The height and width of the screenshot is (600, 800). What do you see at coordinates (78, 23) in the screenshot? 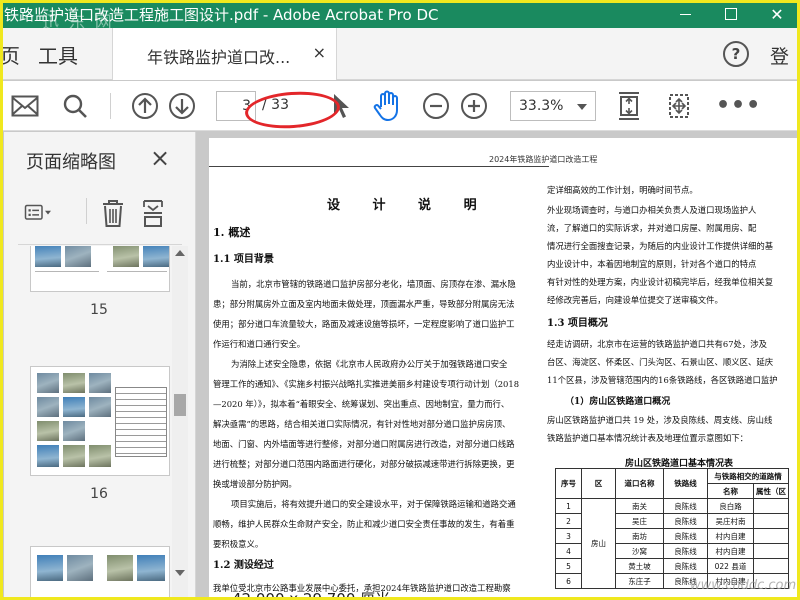
I see `watermark-top: 迅 东 网` at bounding box center [78, 23].